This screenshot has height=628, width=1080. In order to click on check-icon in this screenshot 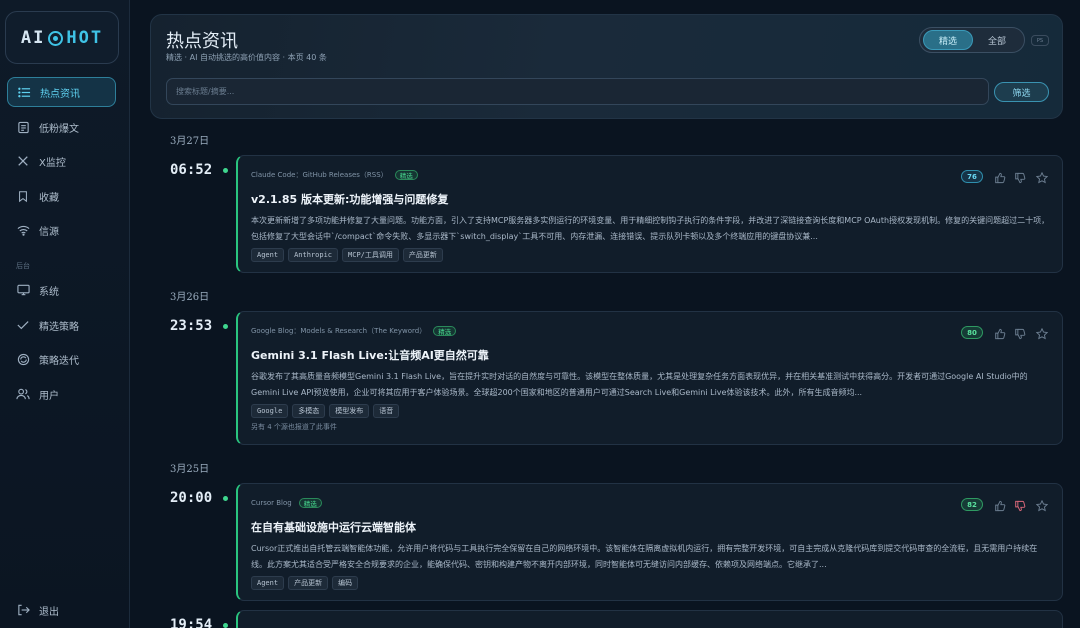, I will do `click(23, 325)`.